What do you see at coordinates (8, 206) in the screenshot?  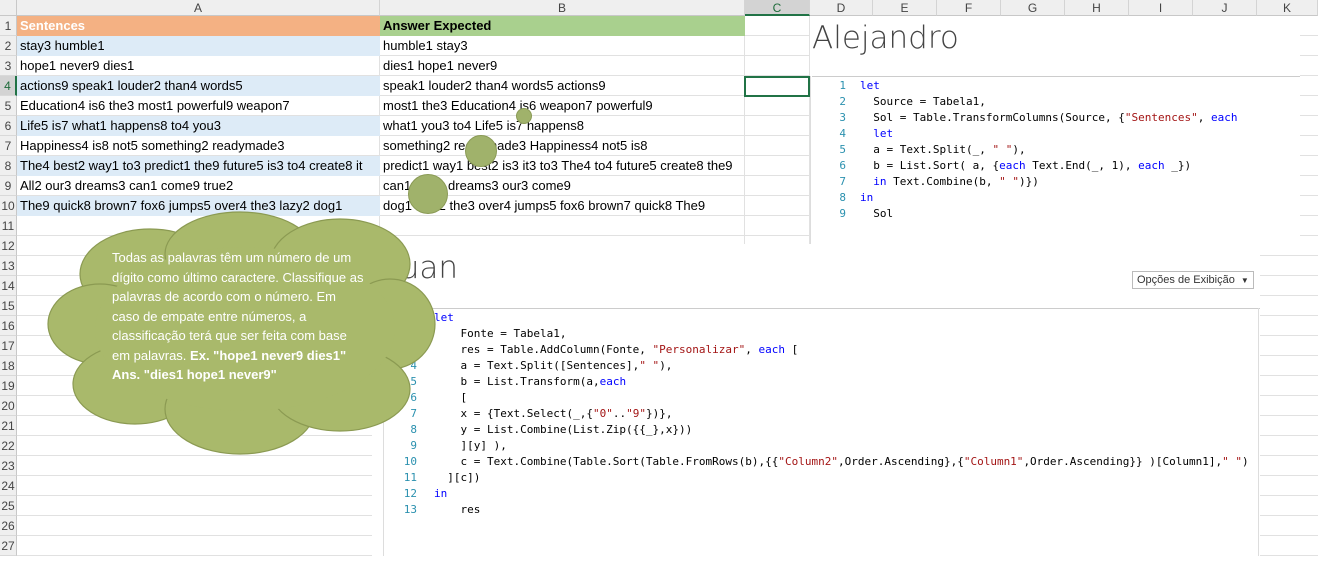 I see `row-header-10: 10` at bounding box center [8, 206].